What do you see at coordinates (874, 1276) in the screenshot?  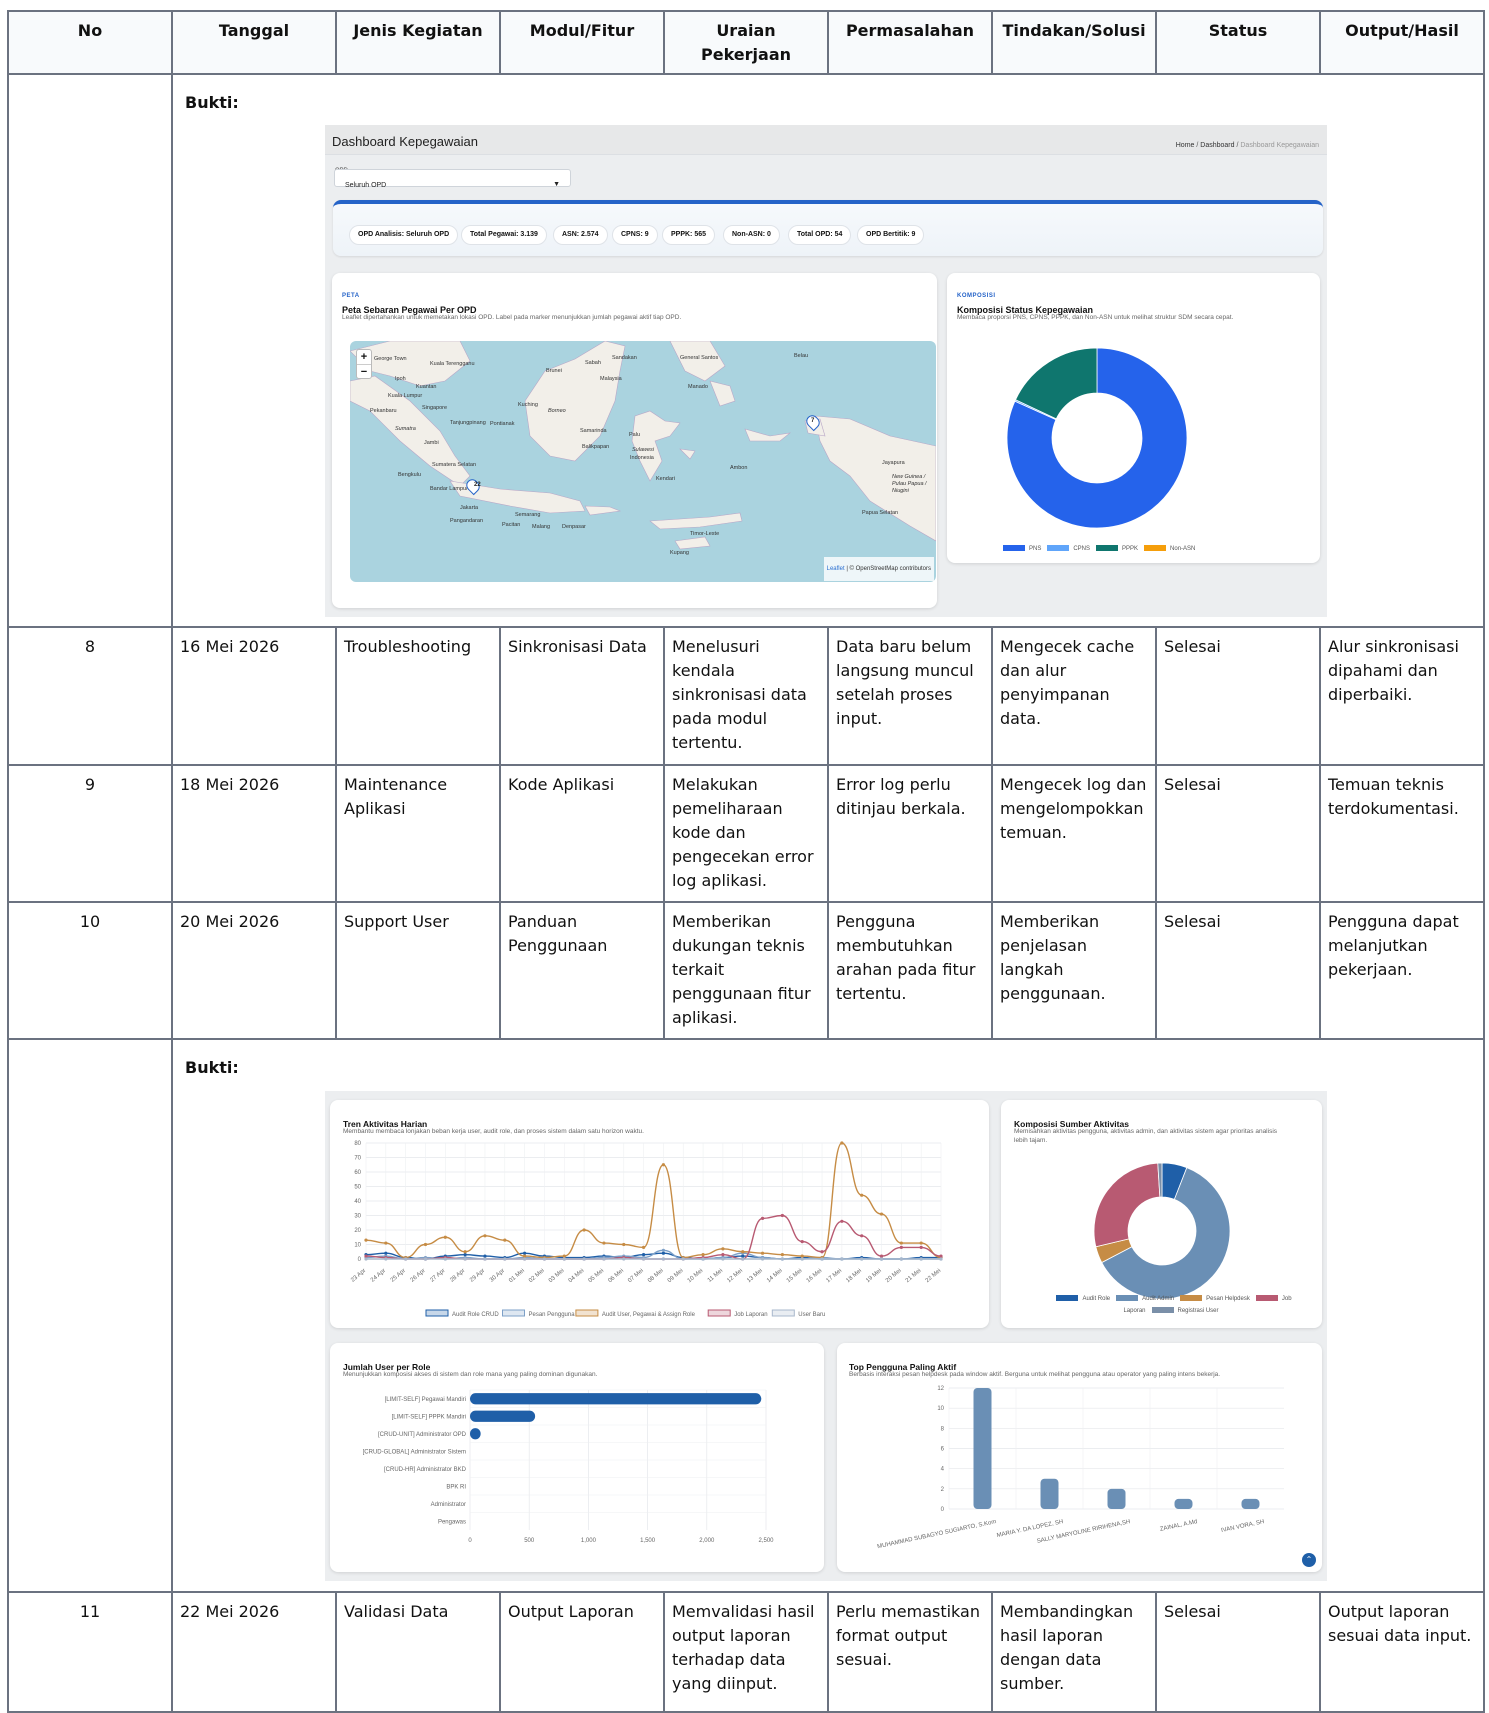 I see `x-tick-label: 19 Mei` at bounding box center [874, 1276].